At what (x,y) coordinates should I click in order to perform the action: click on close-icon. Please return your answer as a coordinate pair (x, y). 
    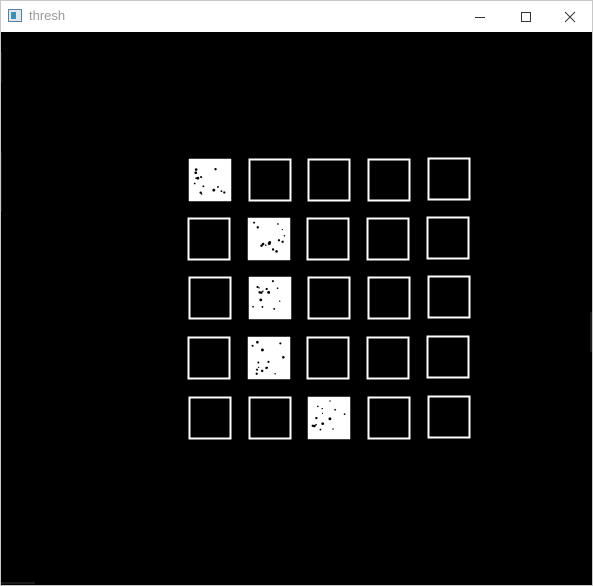
    Looking at the image, I should click on (570, 16).